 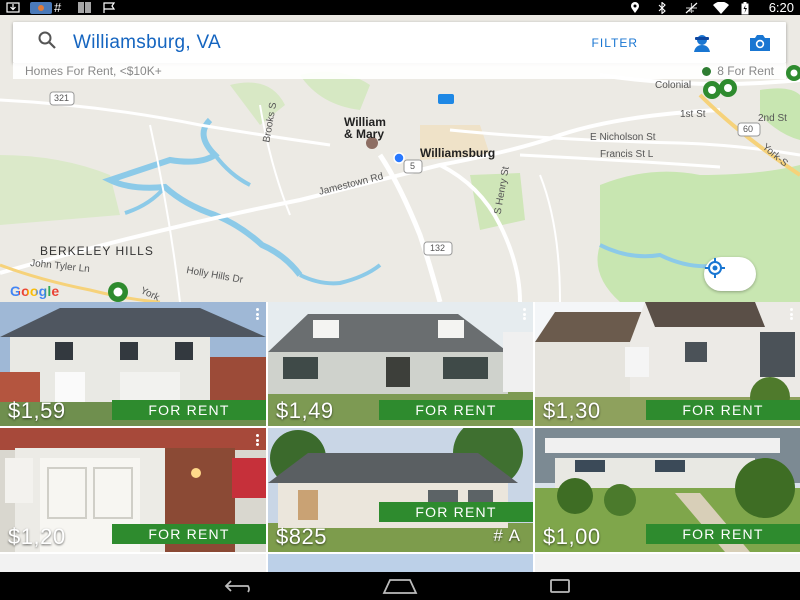 I want to click on download-icon, so click(x=13, y=7).